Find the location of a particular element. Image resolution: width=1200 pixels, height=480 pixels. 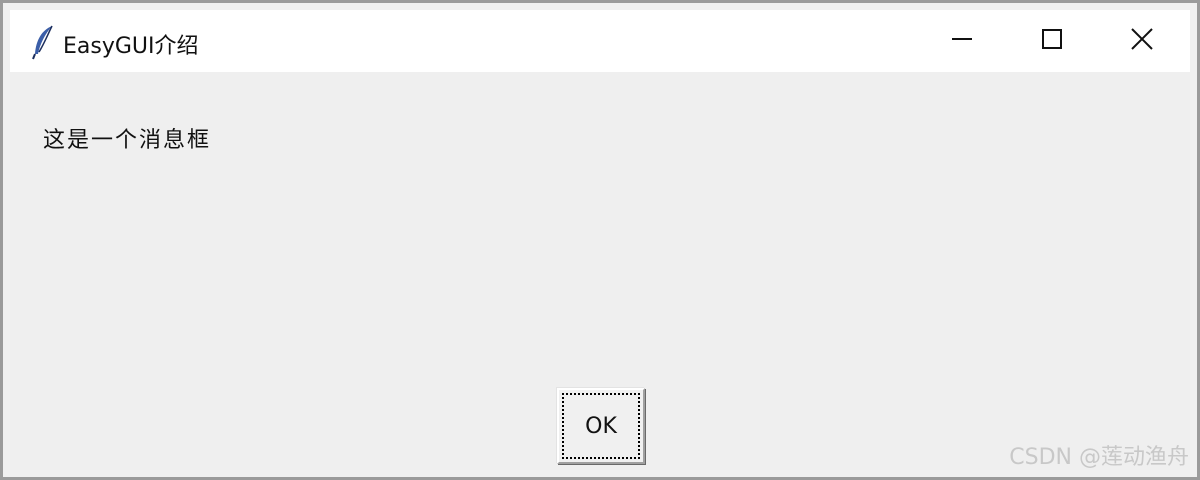

feather-icon is located at coordinates (44, 42).